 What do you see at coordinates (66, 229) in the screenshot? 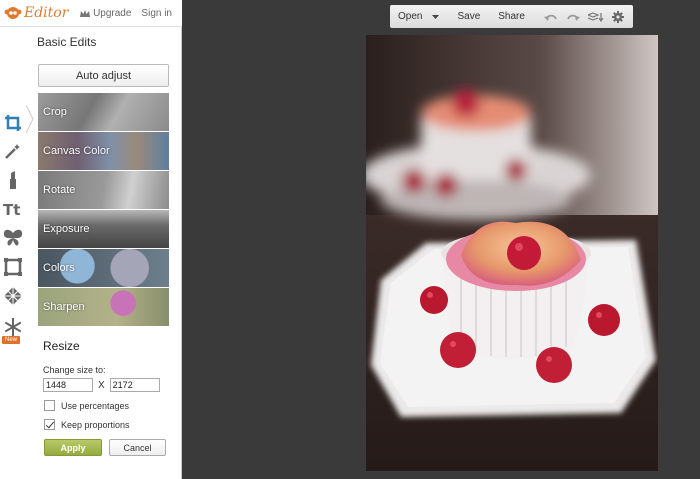
I see `edit-label: Exposure` at bounding box center [66, 229].